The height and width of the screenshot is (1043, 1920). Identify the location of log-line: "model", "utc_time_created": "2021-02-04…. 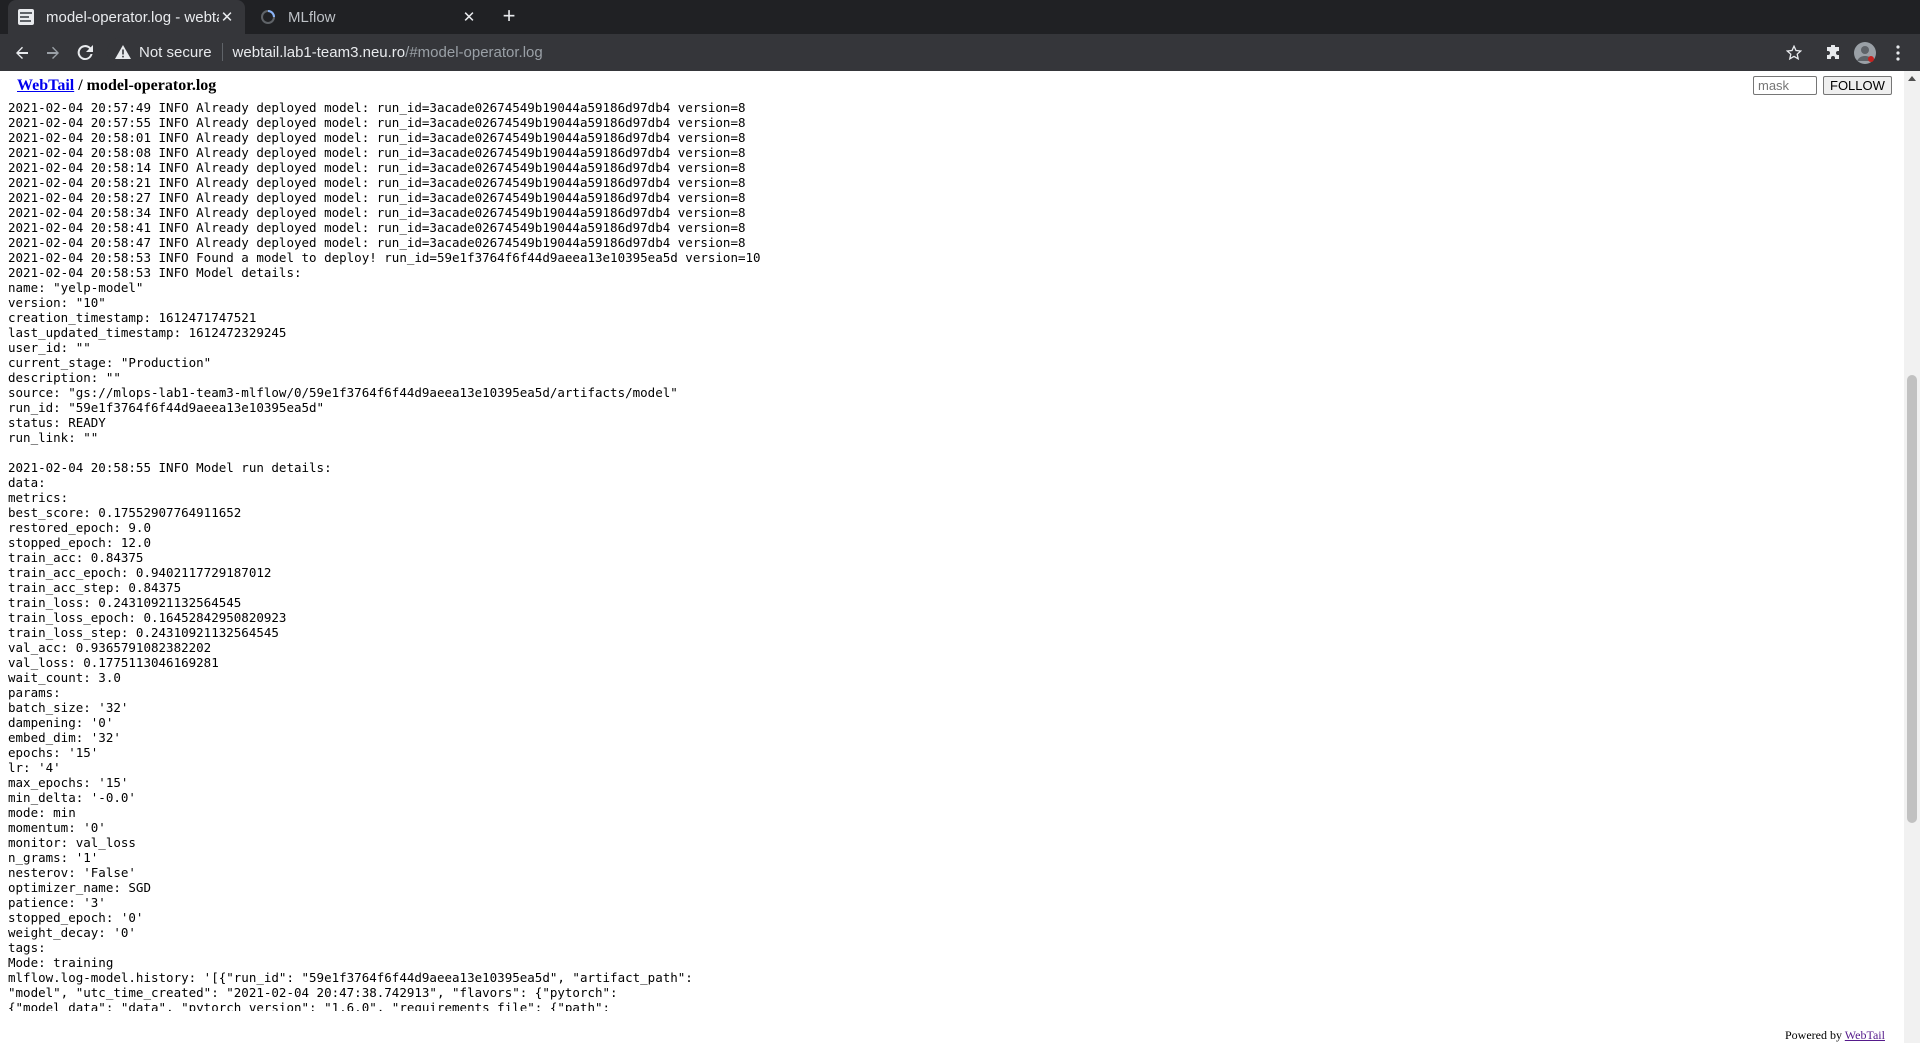
(313, 992).